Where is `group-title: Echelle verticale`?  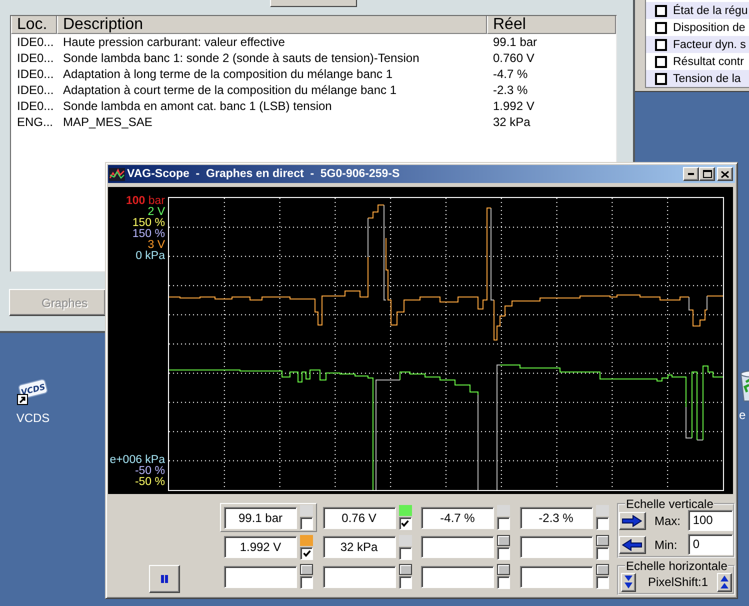 group-title: Echelle verticale is located at coordinates (669, 504).